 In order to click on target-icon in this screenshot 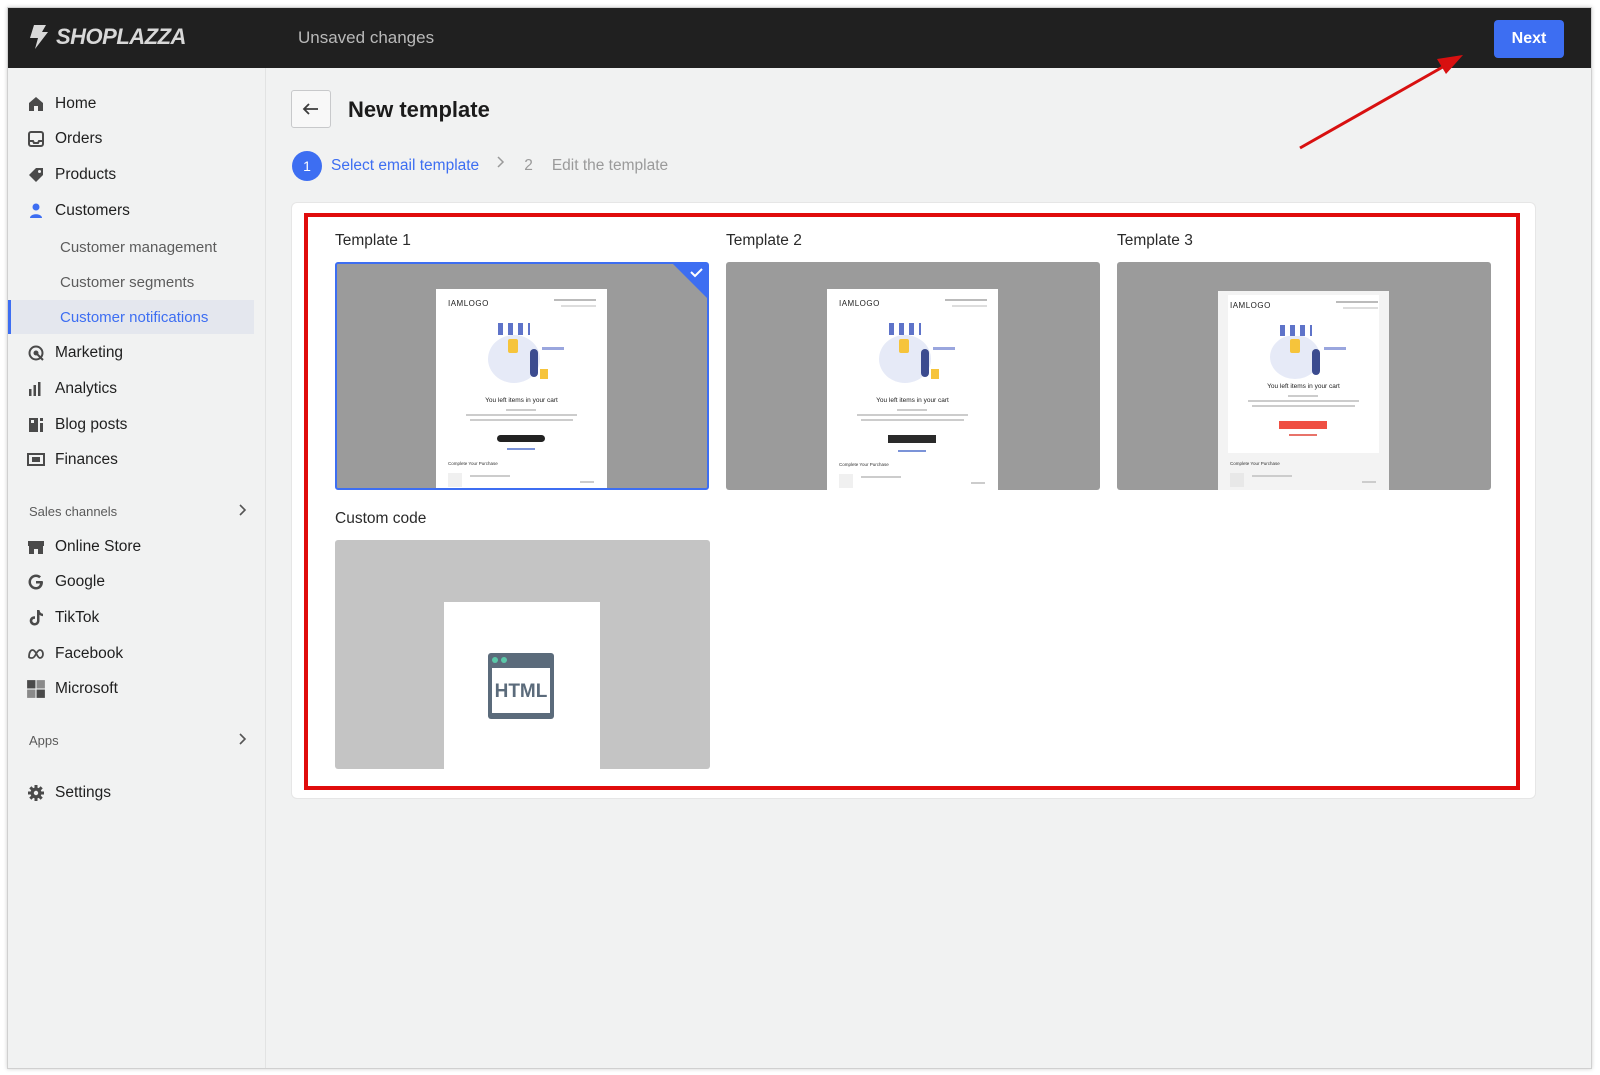, I will do `click(36, 353)`.